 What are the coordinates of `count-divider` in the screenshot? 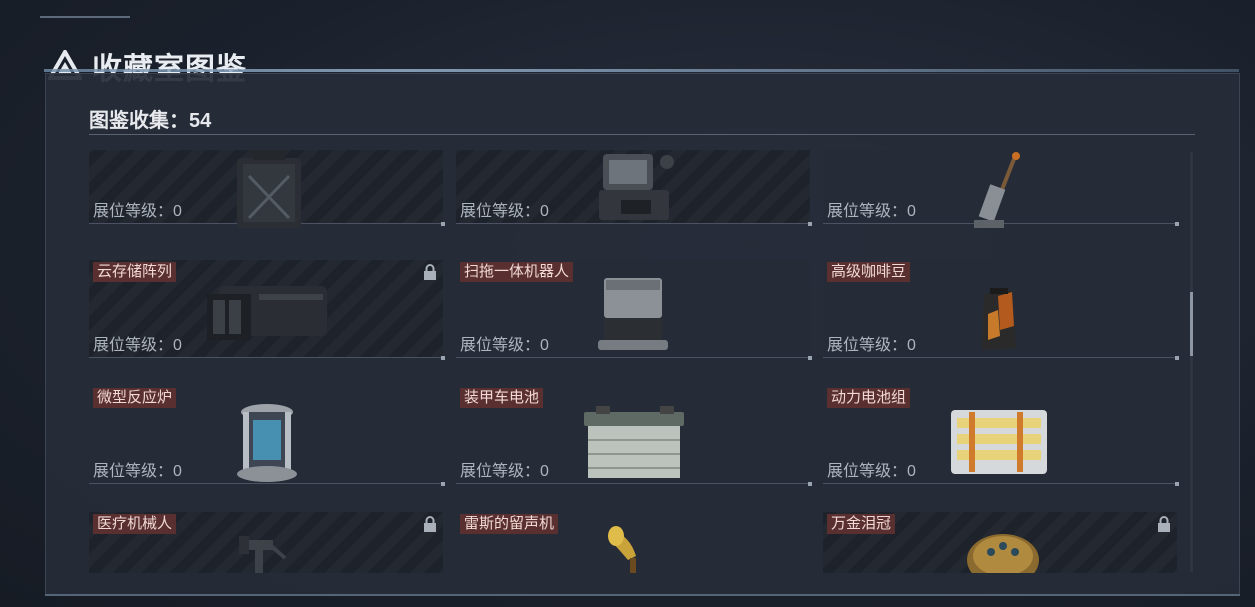 It's located at (642, 134).